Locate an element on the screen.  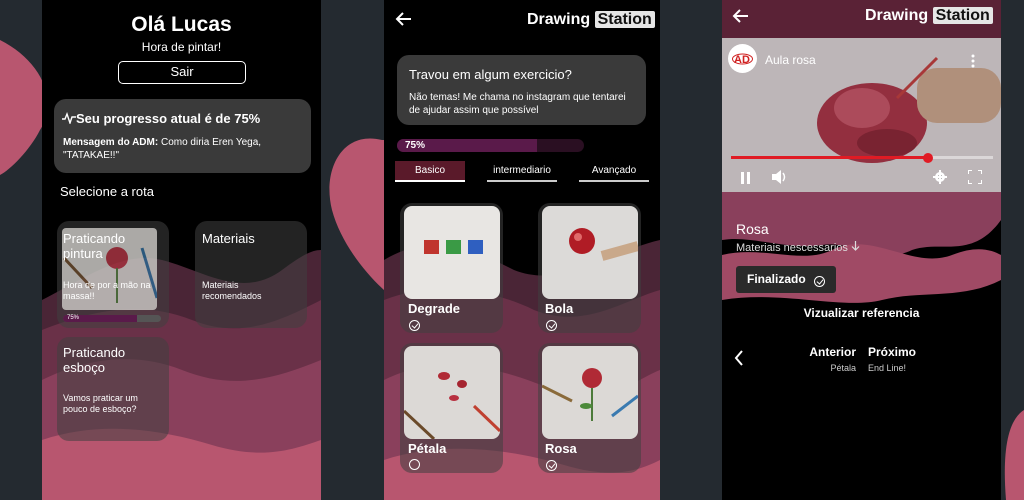
tab-avancado: Avançado is located at coordinates (614, 171).